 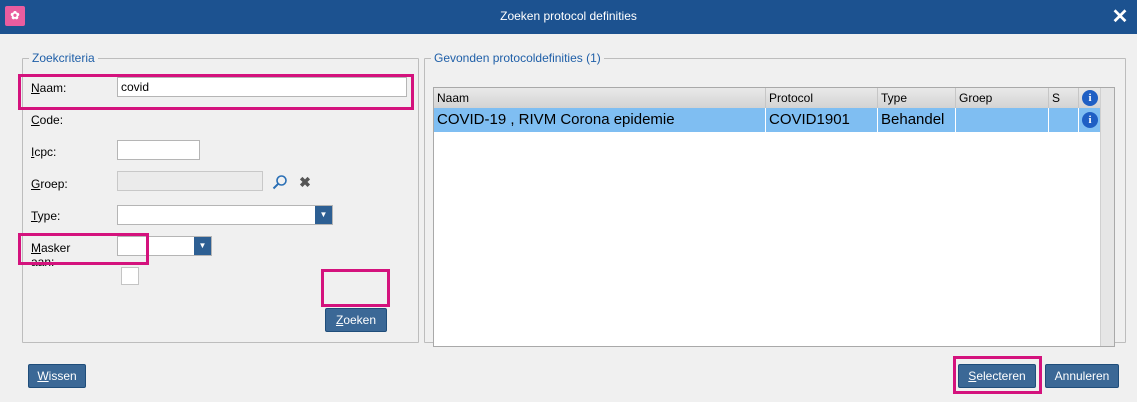 What do you see at coordinates (44, 152) in the screenshot?
I see `icpc-label: Icpc:` at bounding box center [44, 152].